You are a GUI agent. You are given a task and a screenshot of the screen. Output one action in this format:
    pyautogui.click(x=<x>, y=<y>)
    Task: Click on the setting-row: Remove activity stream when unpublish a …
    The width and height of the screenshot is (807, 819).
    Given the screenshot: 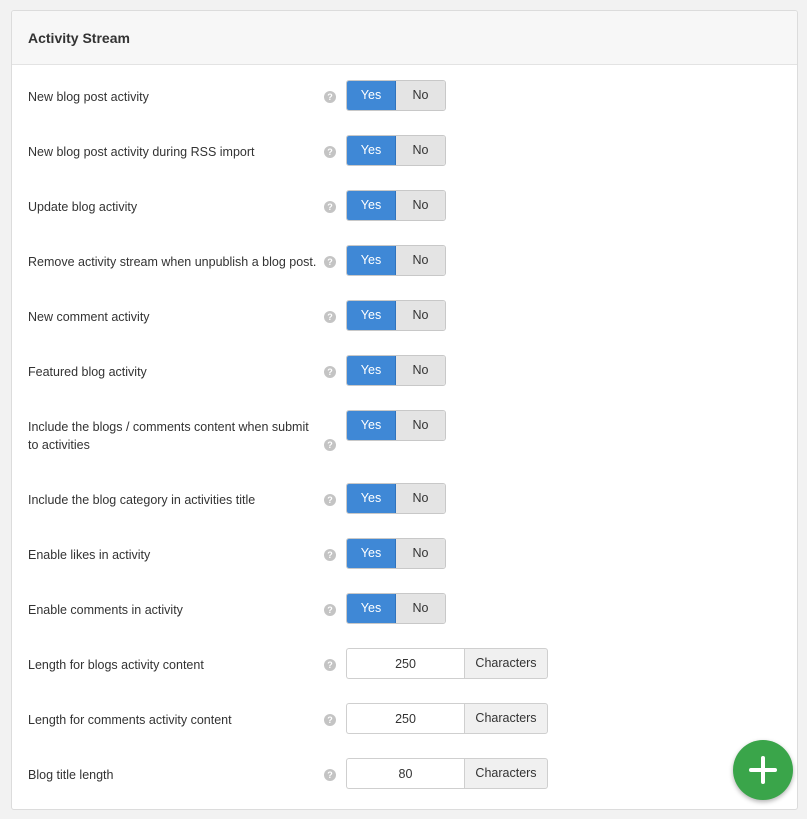 What is the action you would take?
    pyautogui.click(x=404, y=272)
    